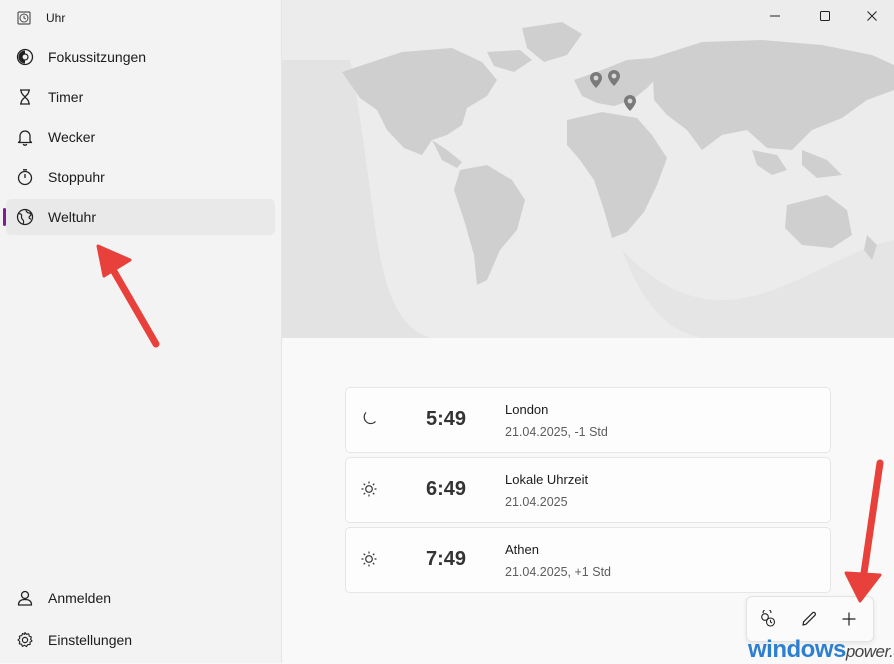 The height and width of the screenshot is (664, 894). Describe the element at coordinates (369, 418) in the screenshot. I see `moon-icon` at that location.